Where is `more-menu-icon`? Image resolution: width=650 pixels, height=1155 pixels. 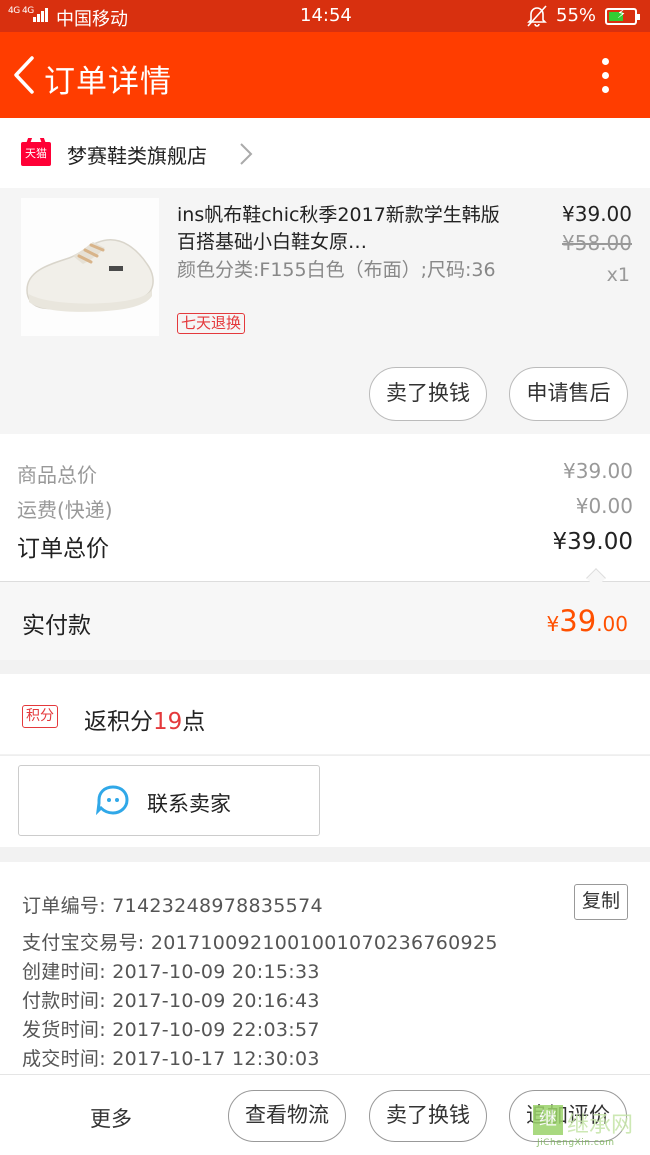
more-menu-icon is located at coordinates (606, 76).